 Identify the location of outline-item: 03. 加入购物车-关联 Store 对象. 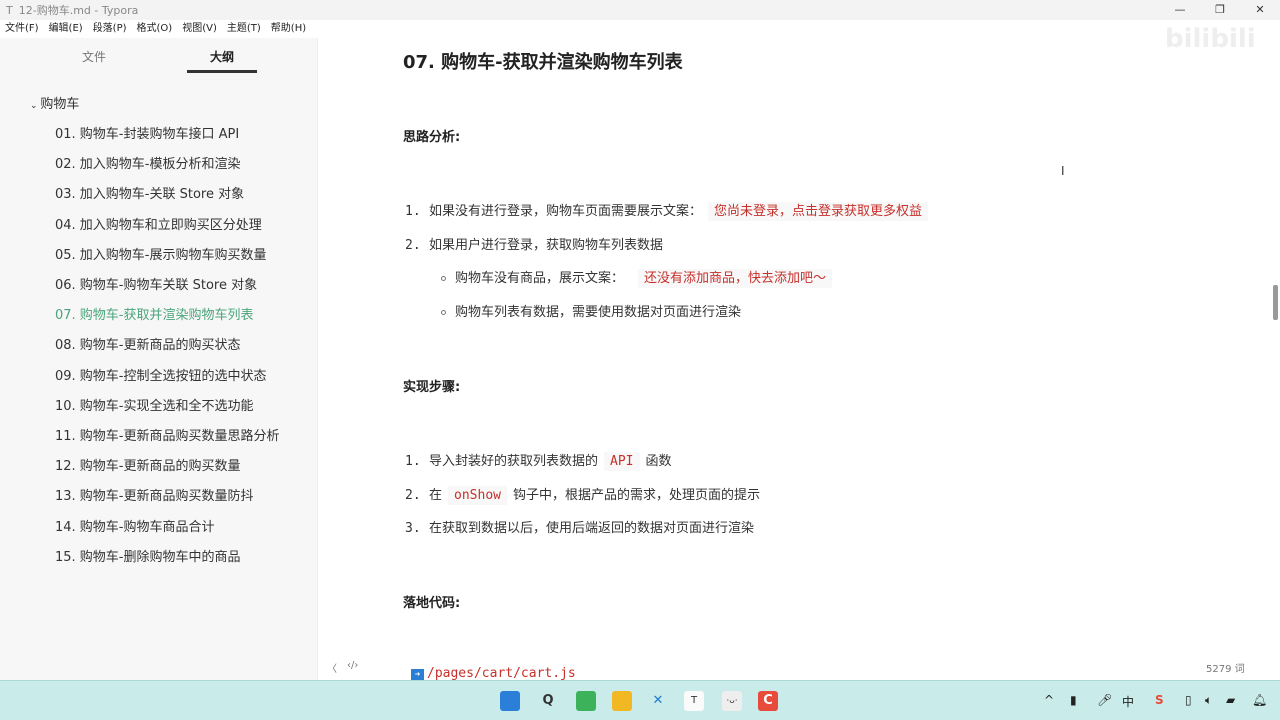
(149, 192).